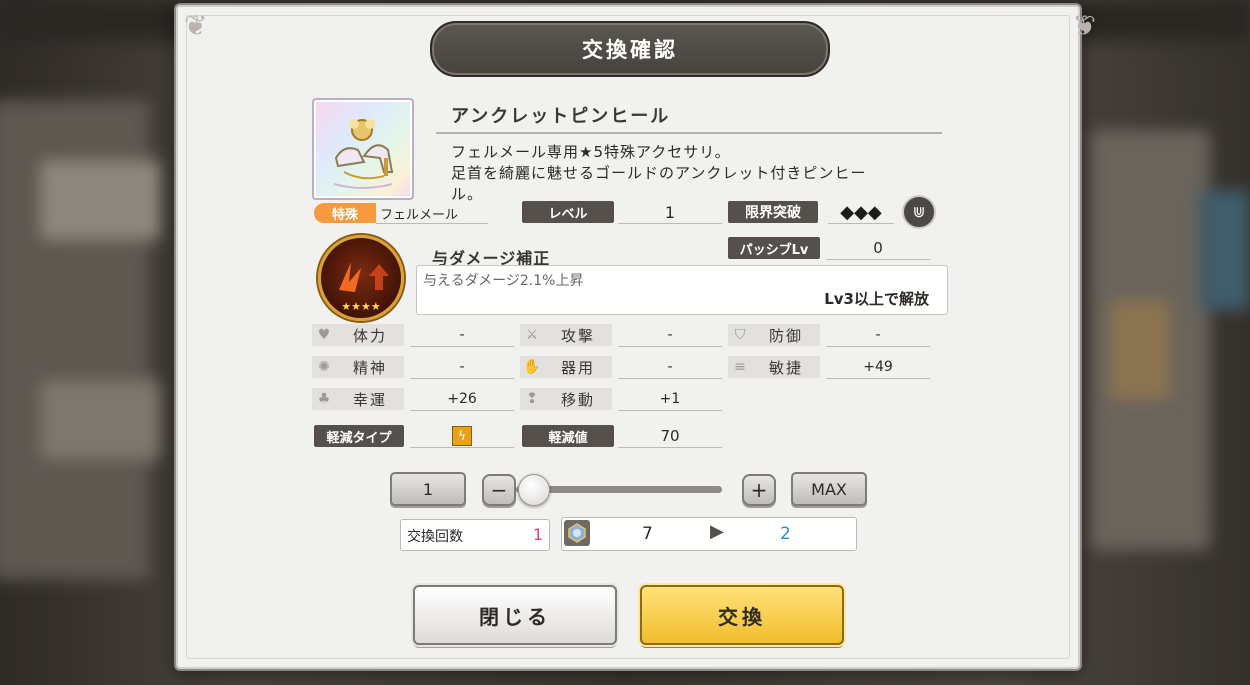  Describe the element at coordinates (532, 399) in the screenshot. I see `footprint-icon: ❢` at that location.